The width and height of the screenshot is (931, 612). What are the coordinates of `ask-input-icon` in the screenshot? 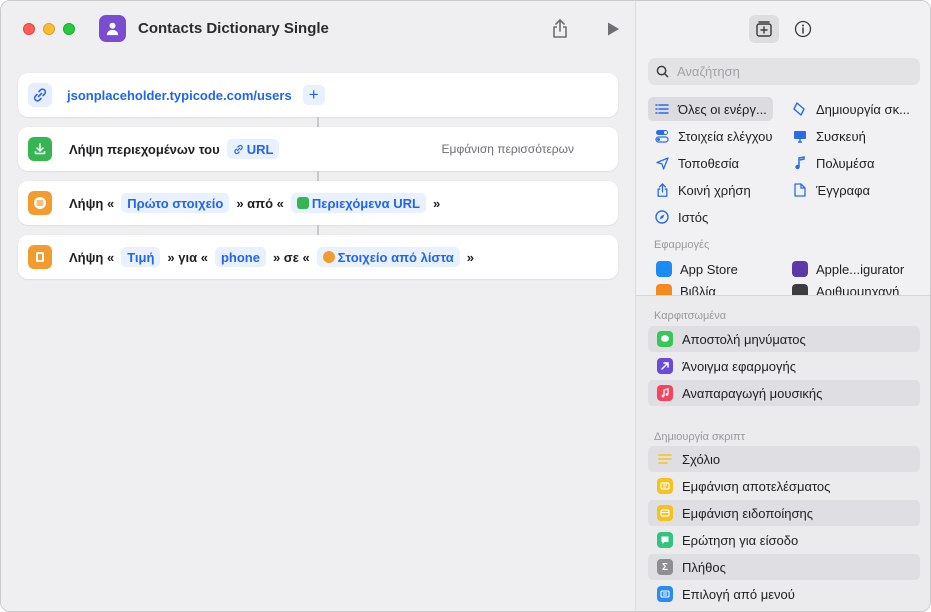 It's located at (665, 540).